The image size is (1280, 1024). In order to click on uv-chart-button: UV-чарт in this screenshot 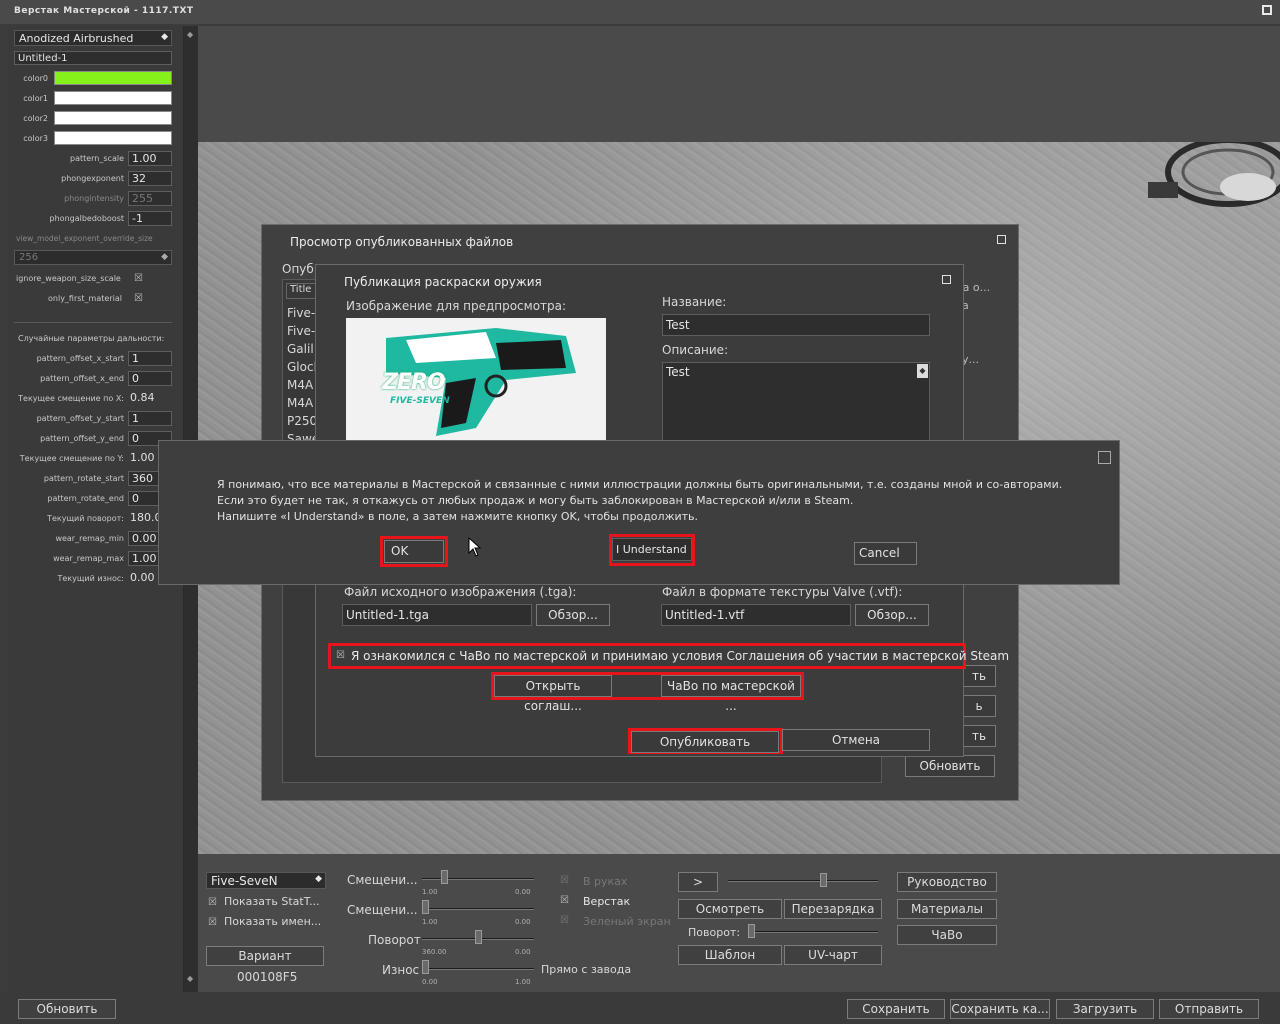, I will do `click(833, 955)`.